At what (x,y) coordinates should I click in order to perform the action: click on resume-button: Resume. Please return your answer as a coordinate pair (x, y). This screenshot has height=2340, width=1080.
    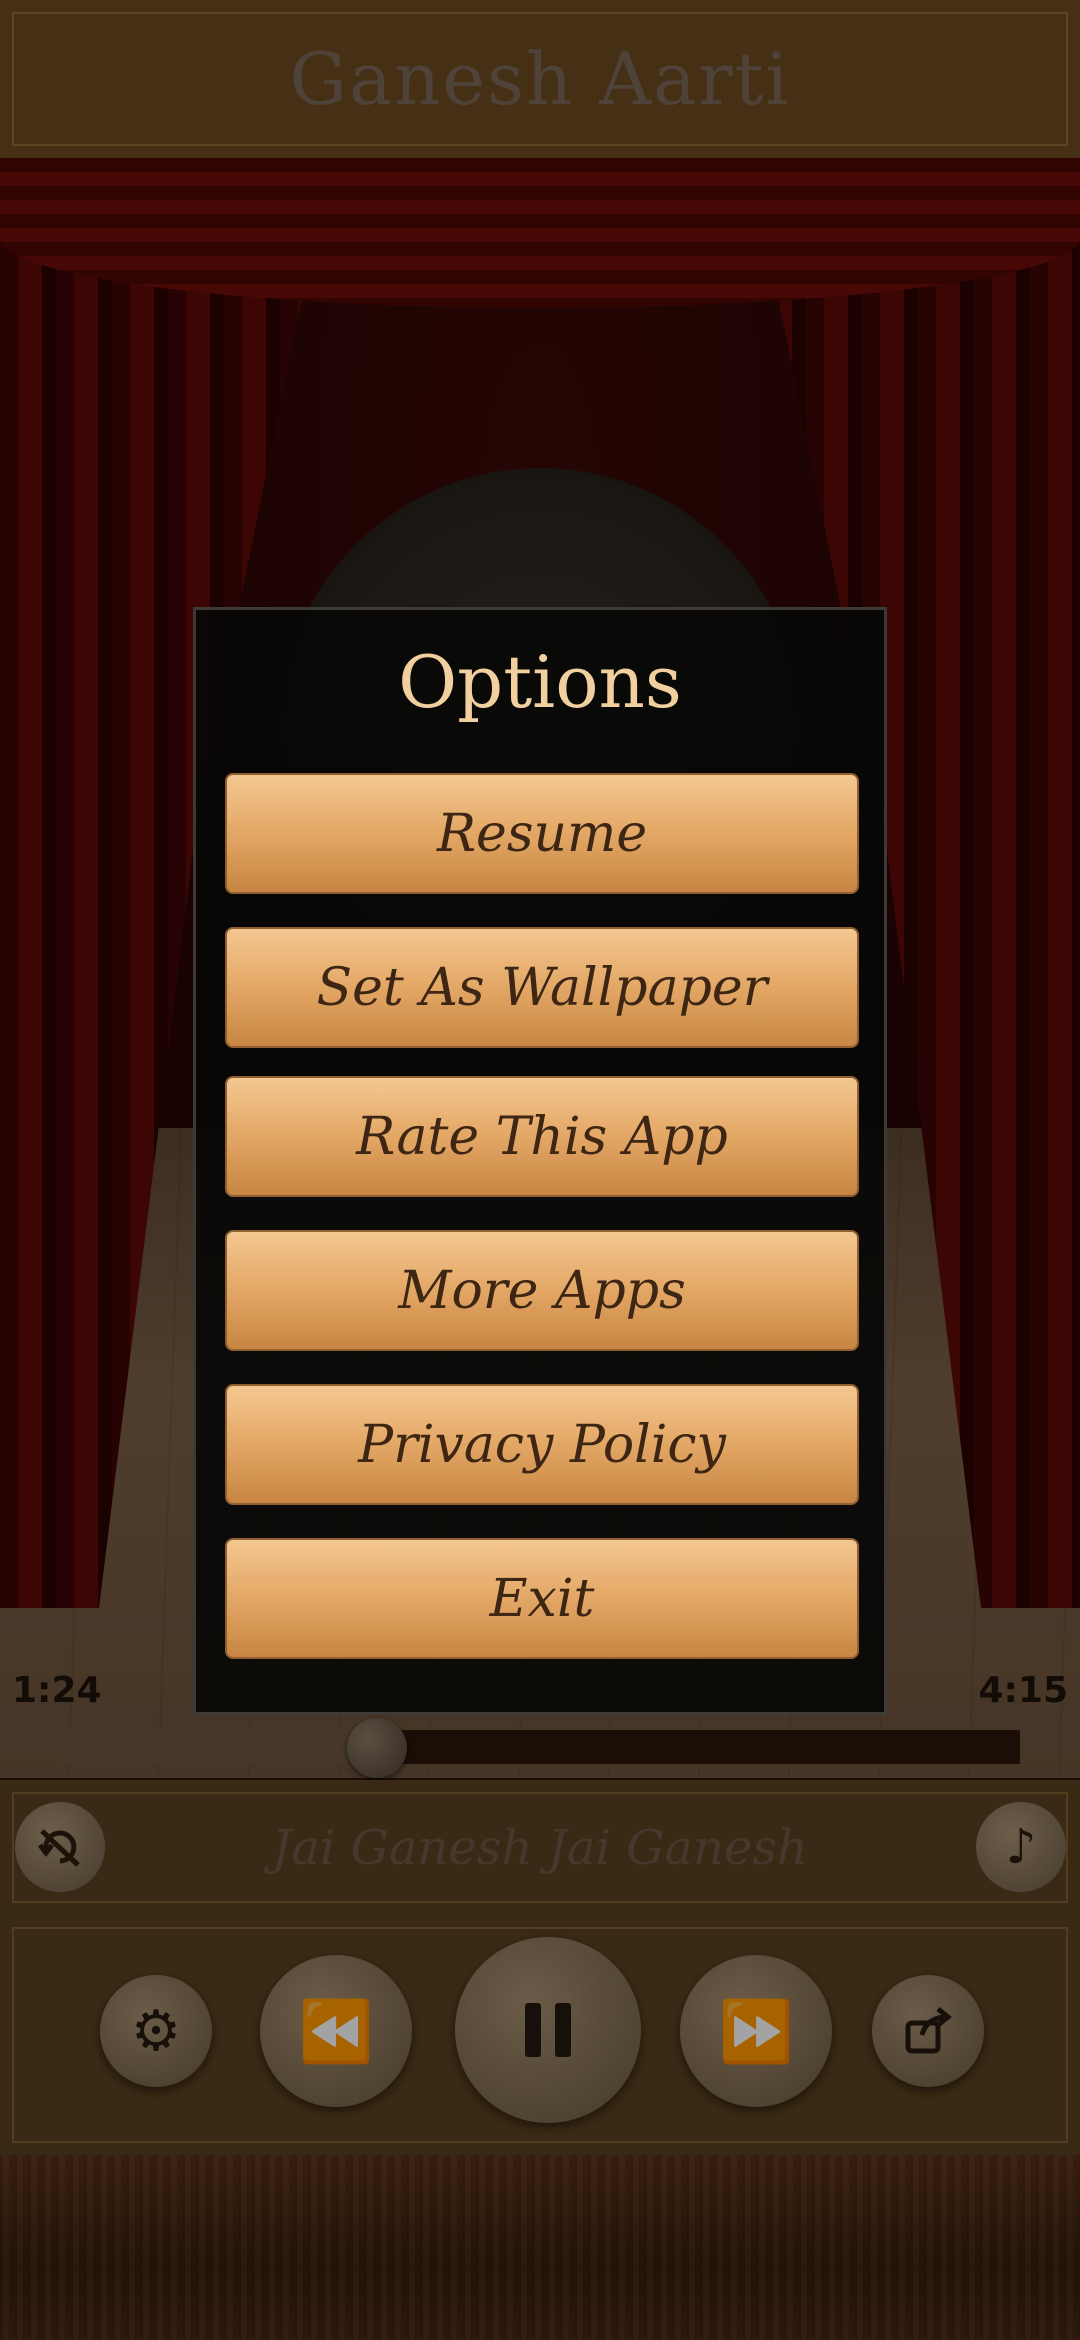
    Looking at the image, I should click on (542, 833).